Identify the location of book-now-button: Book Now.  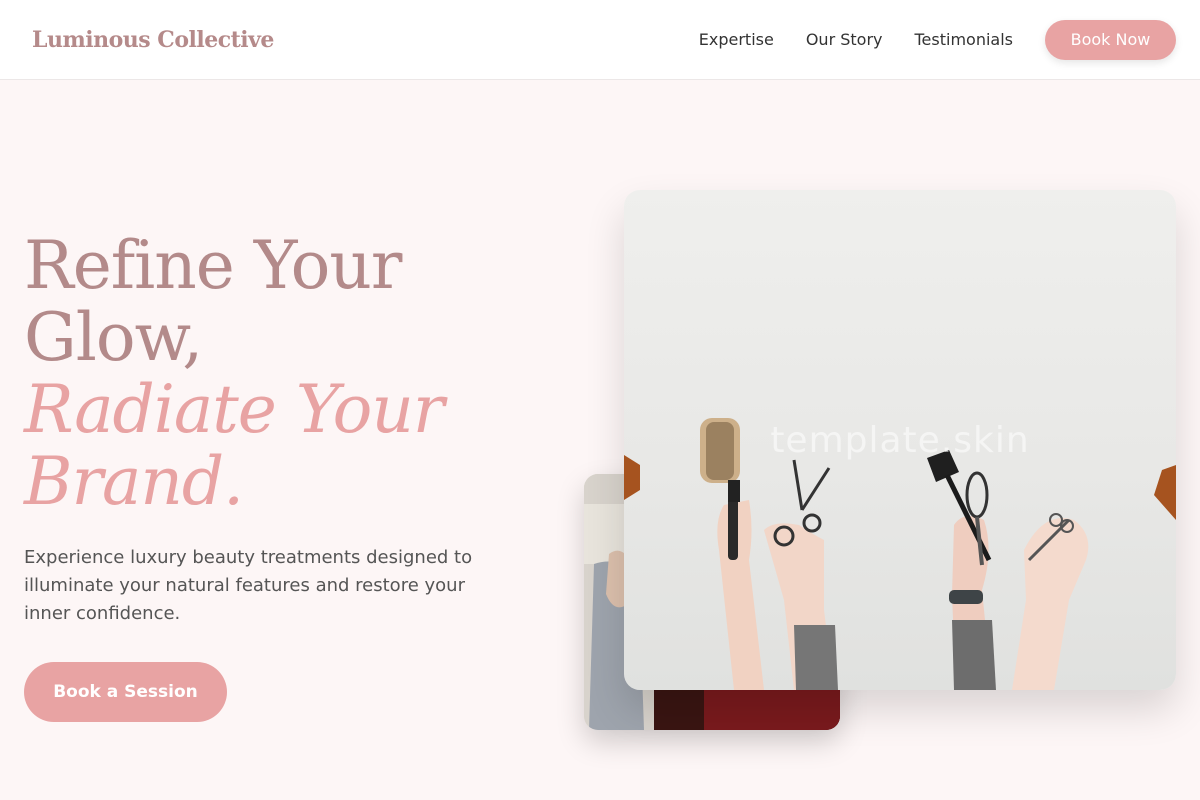
(1110, 39).